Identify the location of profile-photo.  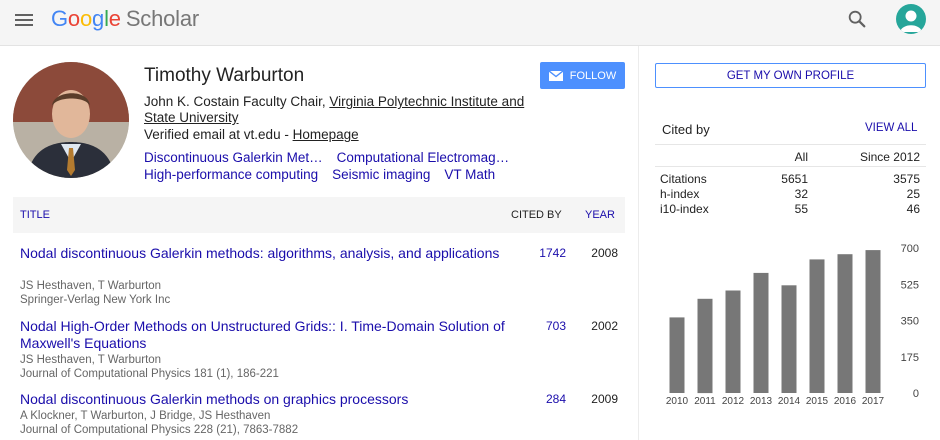
(71, 120).